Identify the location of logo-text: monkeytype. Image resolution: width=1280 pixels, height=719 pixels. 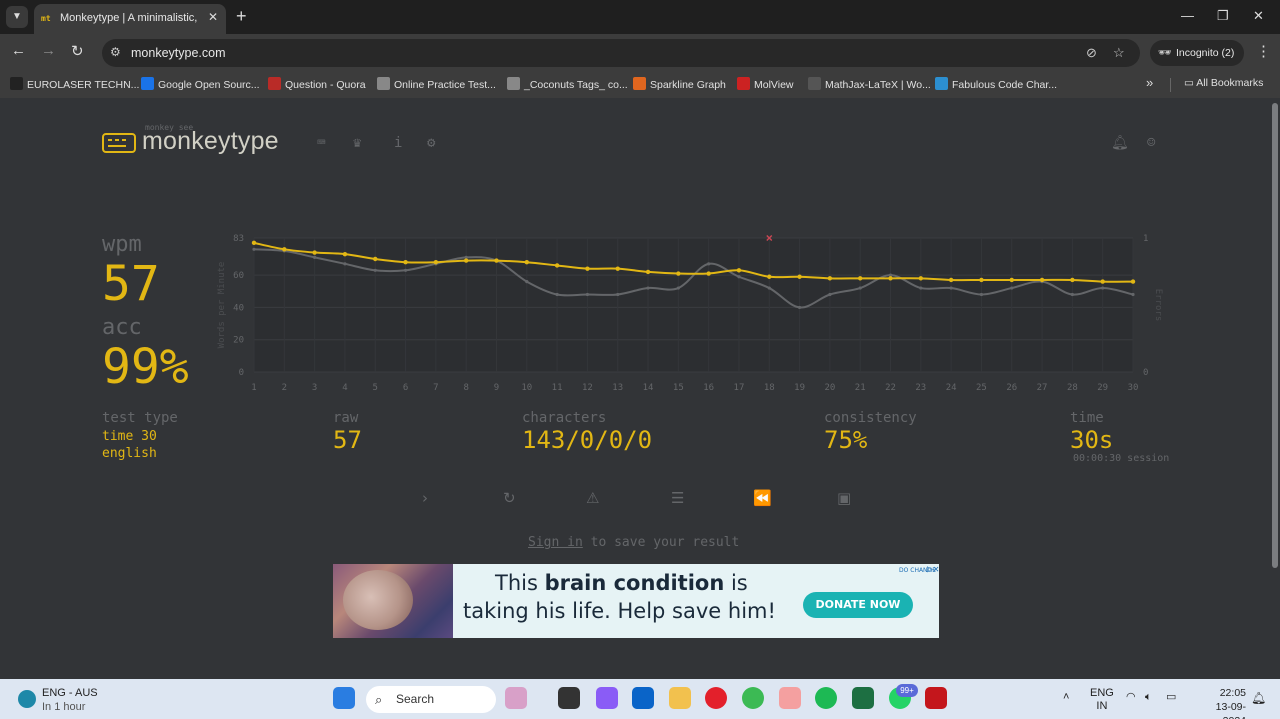
(210, 141).